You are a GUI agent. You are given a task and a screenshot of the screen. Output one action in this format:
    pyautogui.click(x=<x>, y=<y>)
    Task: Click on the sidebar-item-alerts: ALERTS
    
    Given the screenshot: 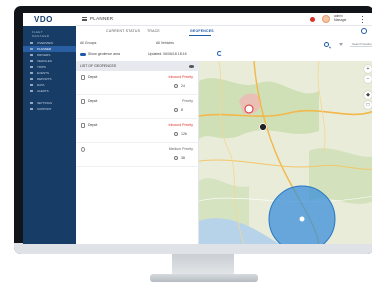 What is the action you would take?
    pyautogui.click(x=49, y=91)
    